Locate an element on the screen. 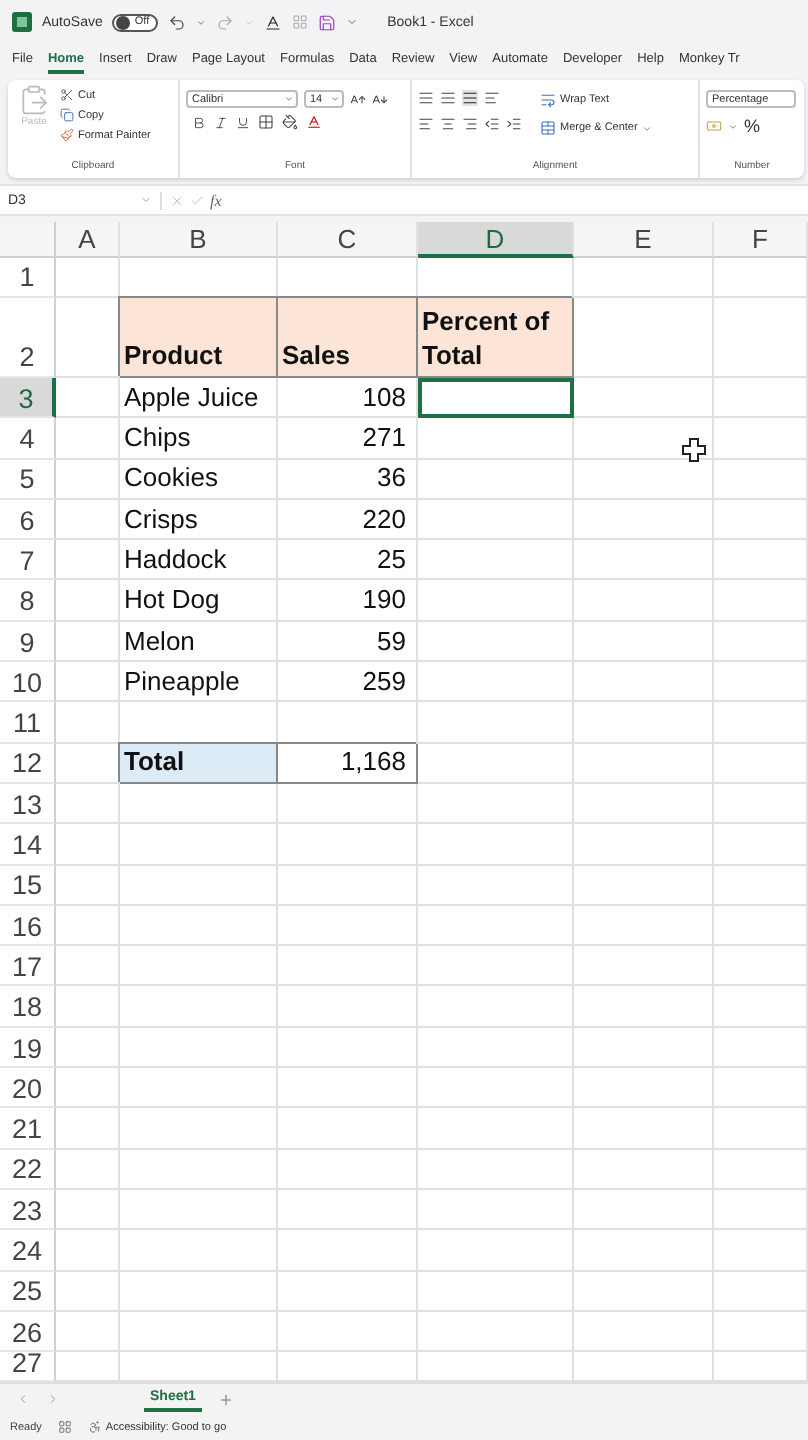 The height and width of the screenshot is (1440, 808). previous-sheet-icon is located at coordinates (23, 1399).